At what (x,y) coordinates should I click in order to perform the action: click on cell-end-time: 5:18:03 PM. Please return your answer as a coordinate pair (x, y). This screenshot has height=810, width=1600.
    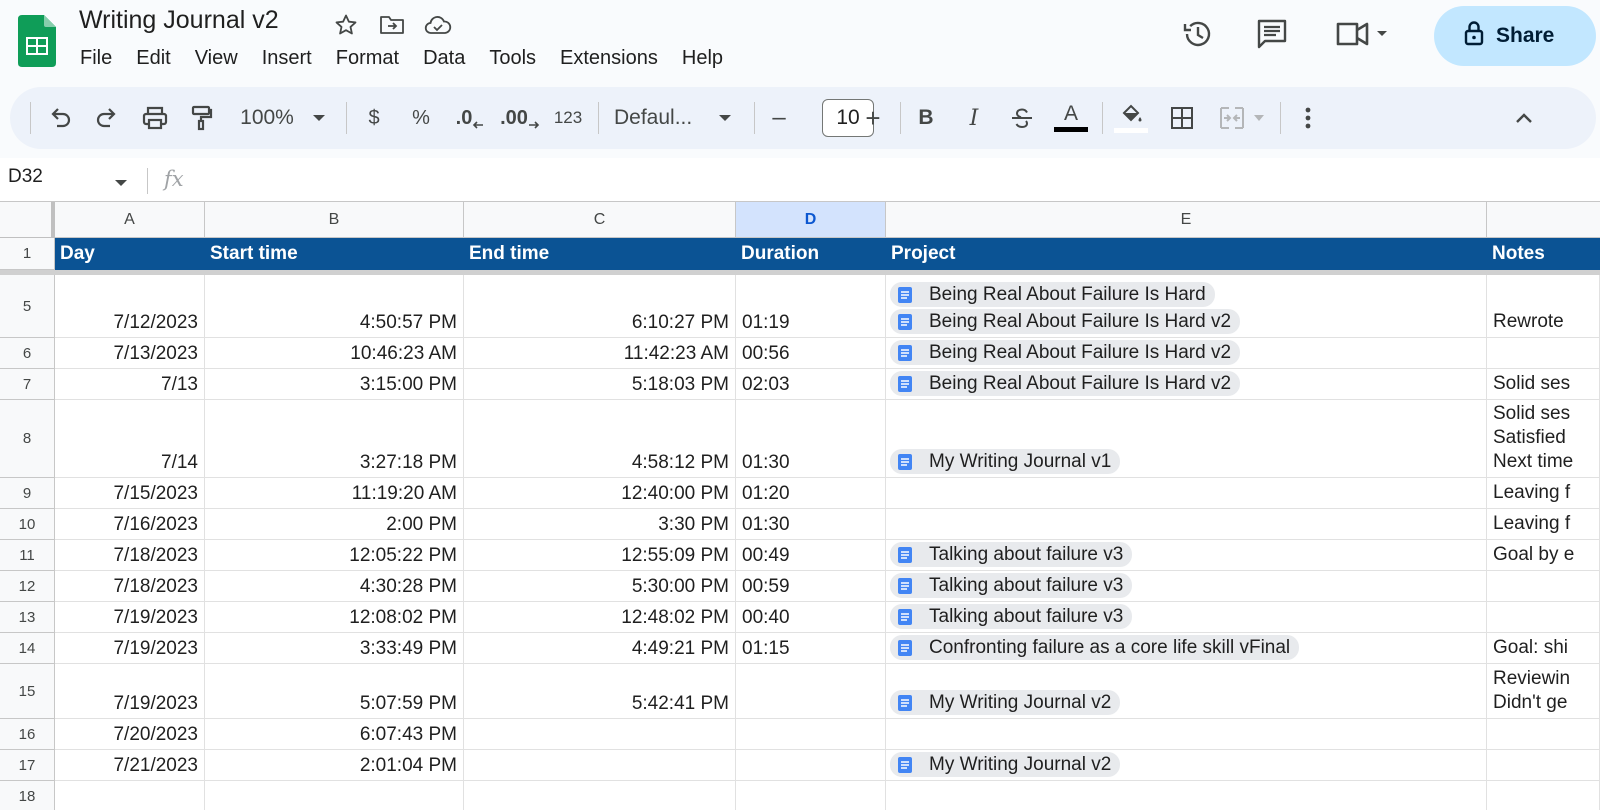
    Looking at the image, I should click on (600, 384).